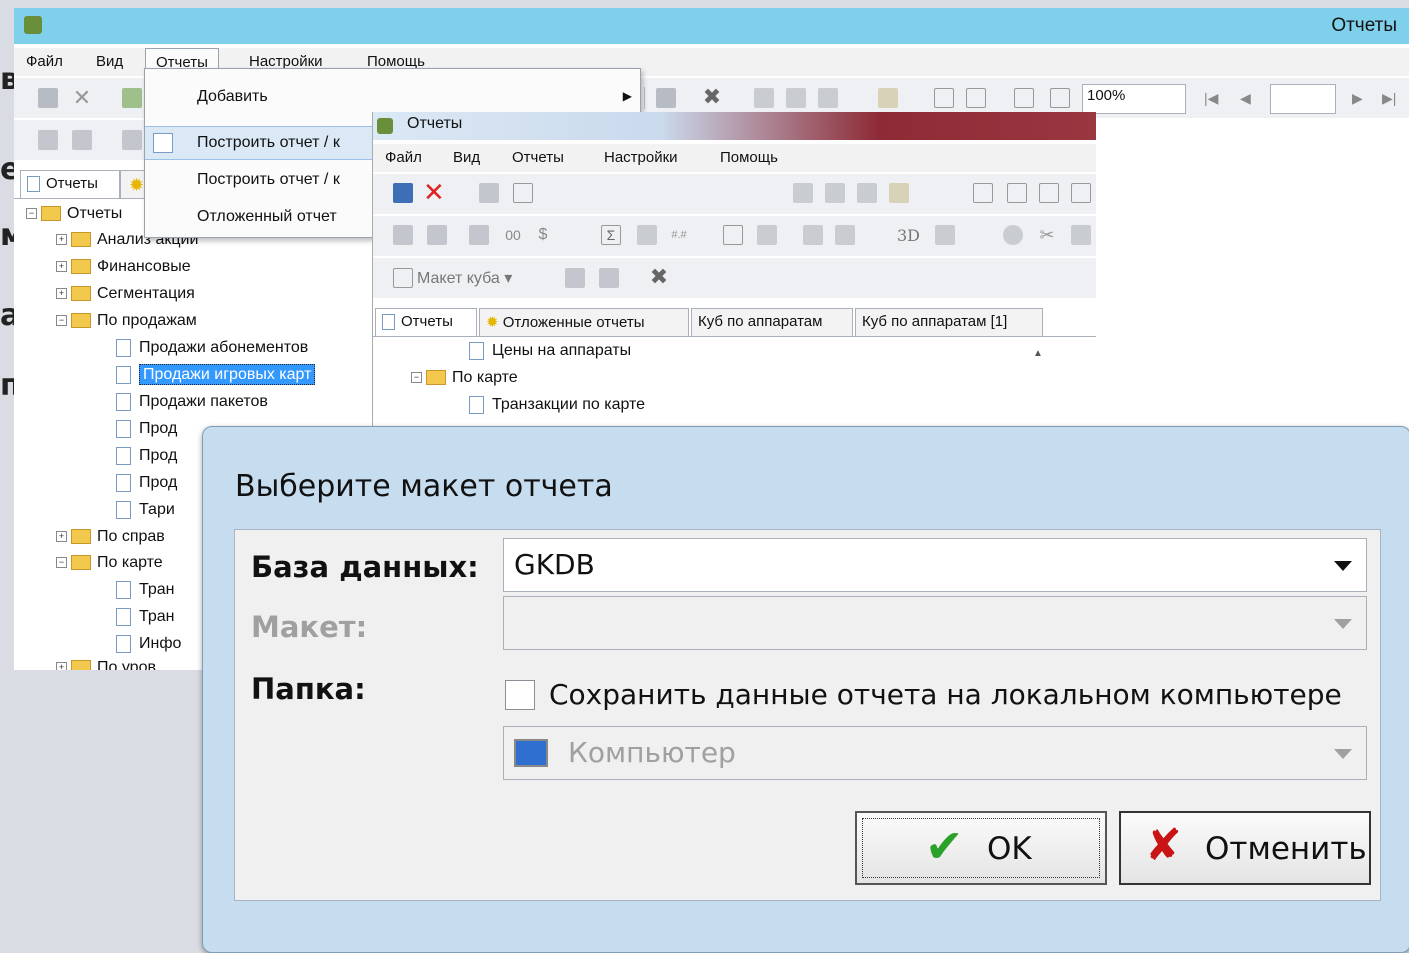 Image resolution: width=1409 pixels, height=953 pixels. Describe the element at coordinates (392, 98) in the screenshot. I see `menu-item-add: Добавить ▶` at that location.